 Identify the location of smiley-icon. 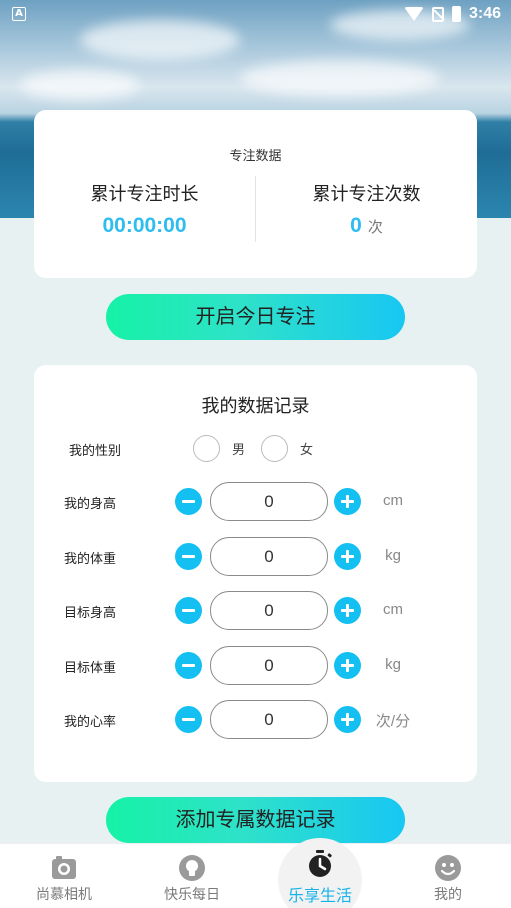
(448, 868).